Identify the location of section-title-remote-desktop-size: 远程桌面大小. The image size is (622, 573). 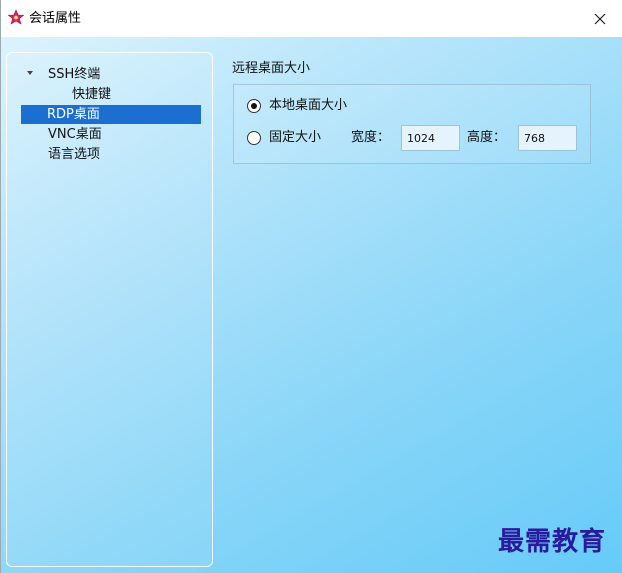
(271, 68).